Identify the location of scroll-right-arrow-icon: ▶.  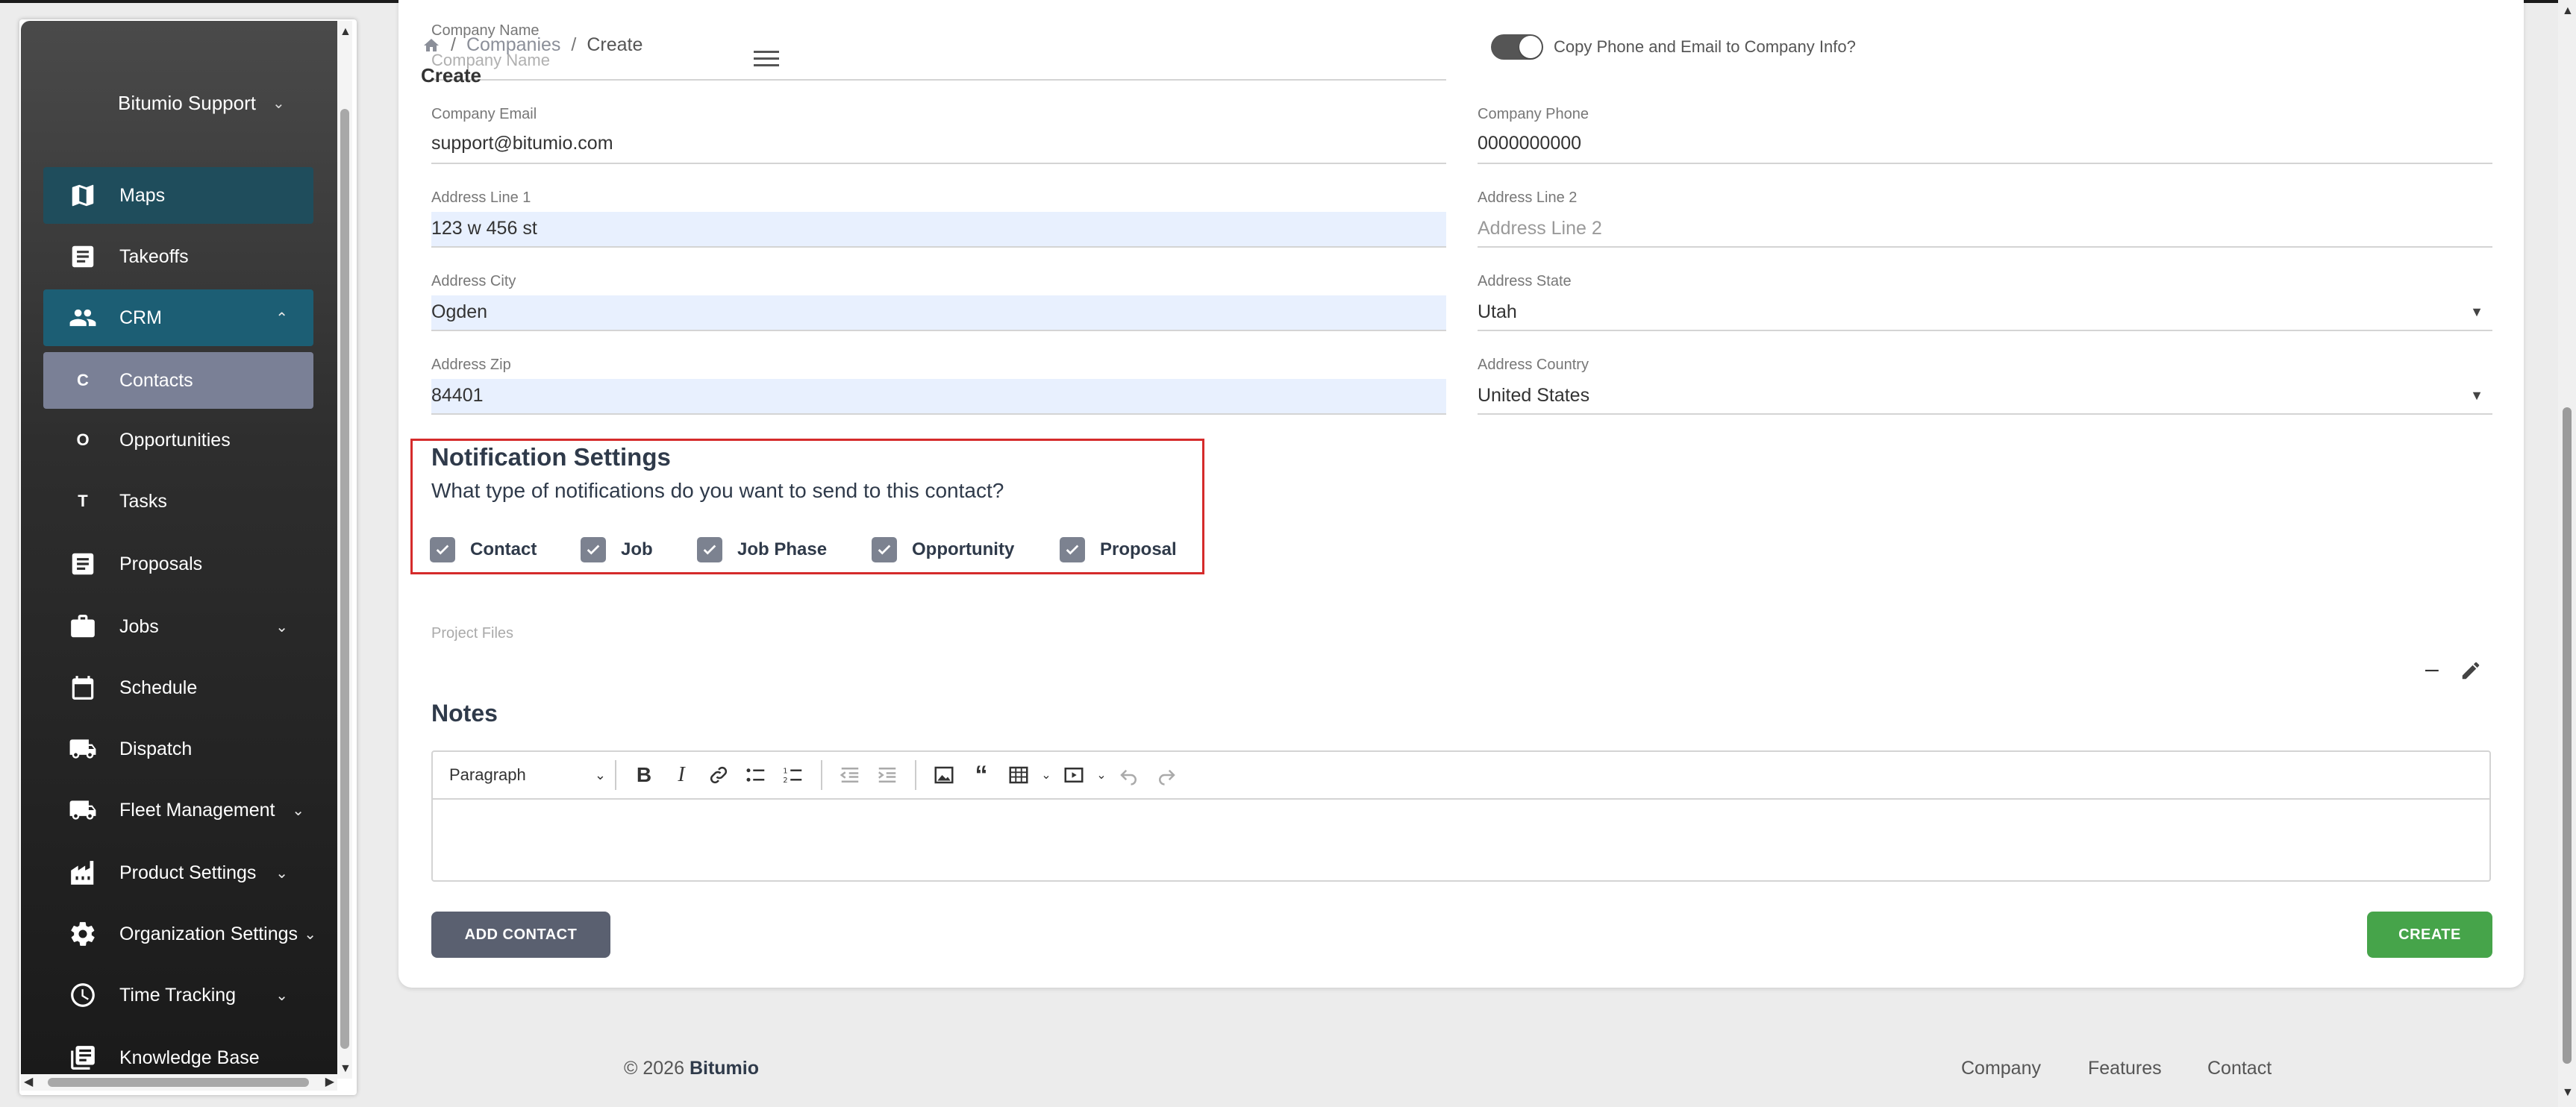
(329, 1081).